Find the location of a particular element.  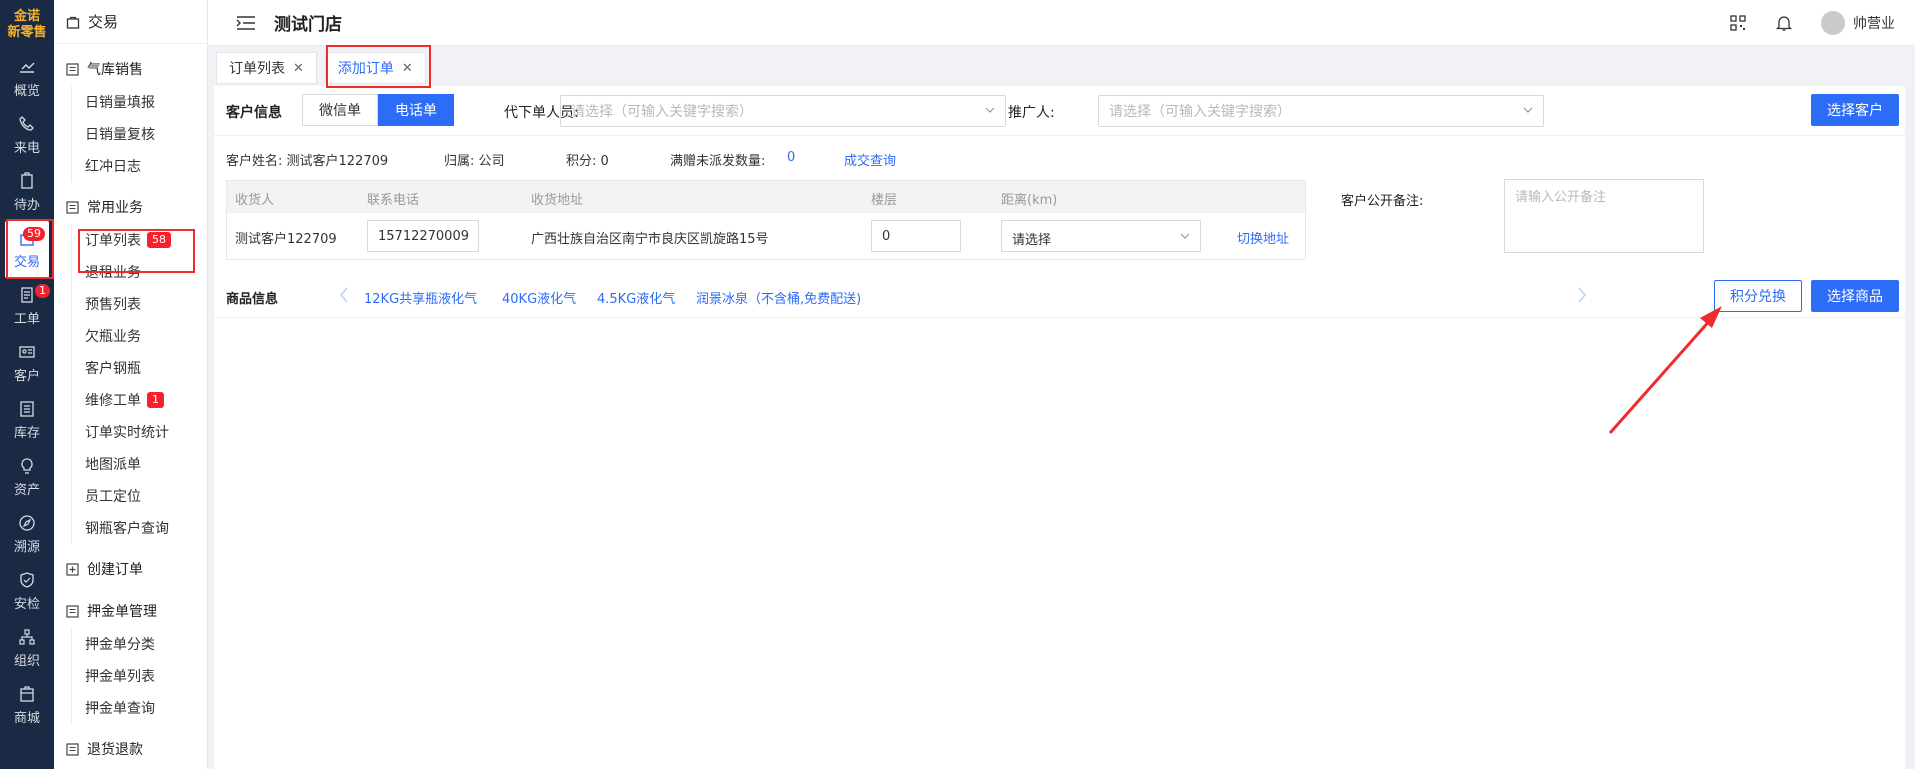

receiver-cell: 测试客户122709 is located at coordinates (286, 239).